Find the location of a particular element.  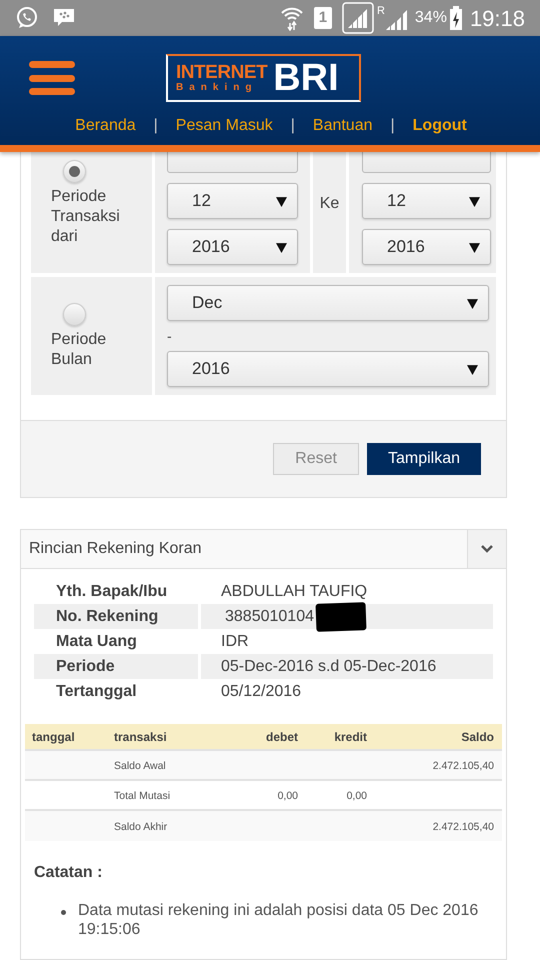

show-button: Tampilkan is located at coordinates (423, 459).